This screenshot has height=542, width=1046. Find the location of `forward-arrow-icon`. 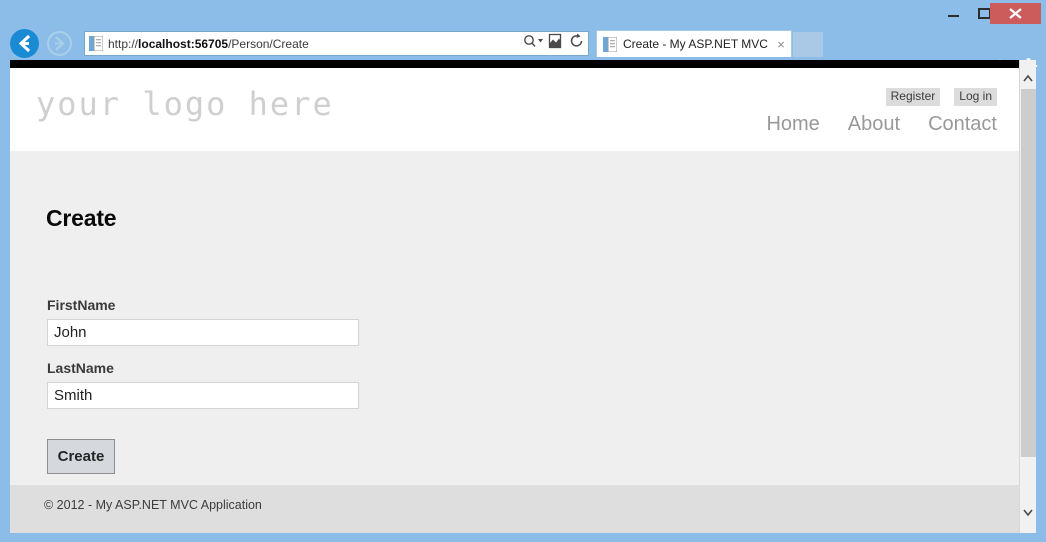

forward-arrow-icon is located at coordinates (60, 43).